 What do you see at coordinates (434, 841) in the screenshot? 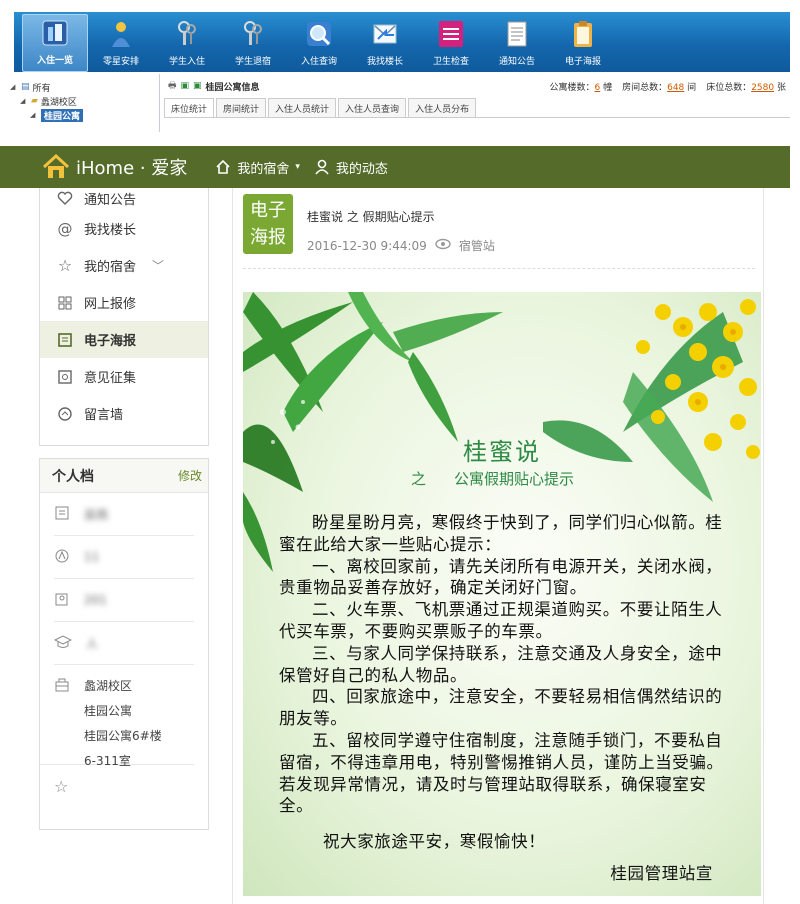
I see `poster-closing: 祝大家旅途平安，寒假愉快！` at bounding box center [434, 841].